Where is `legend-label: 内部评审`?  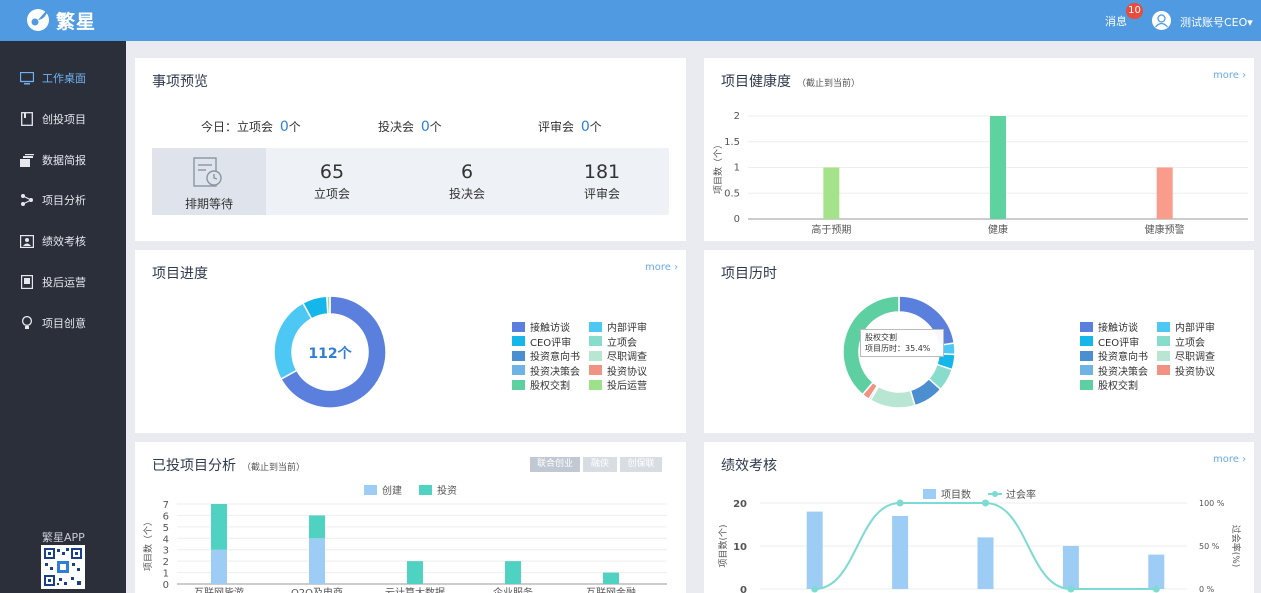
legend-label: 内部评审 is located at coordinates (627, 328).